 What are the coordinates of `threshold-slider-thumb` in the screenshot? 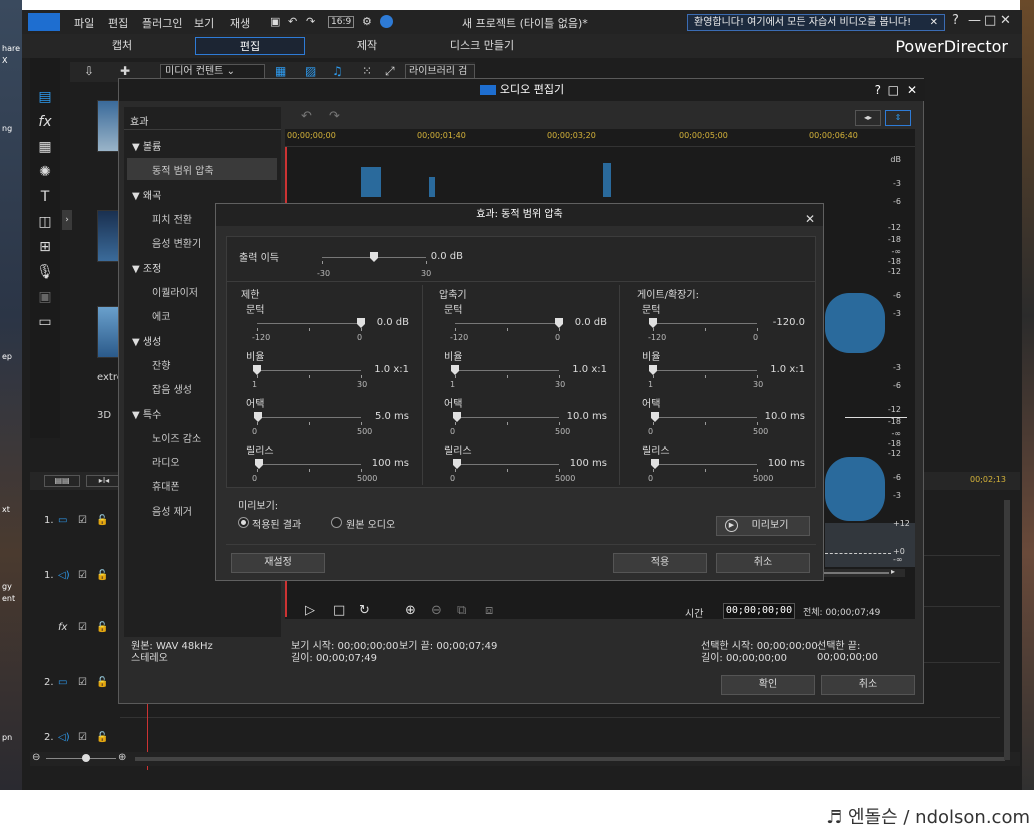 It's located at (653, 323).